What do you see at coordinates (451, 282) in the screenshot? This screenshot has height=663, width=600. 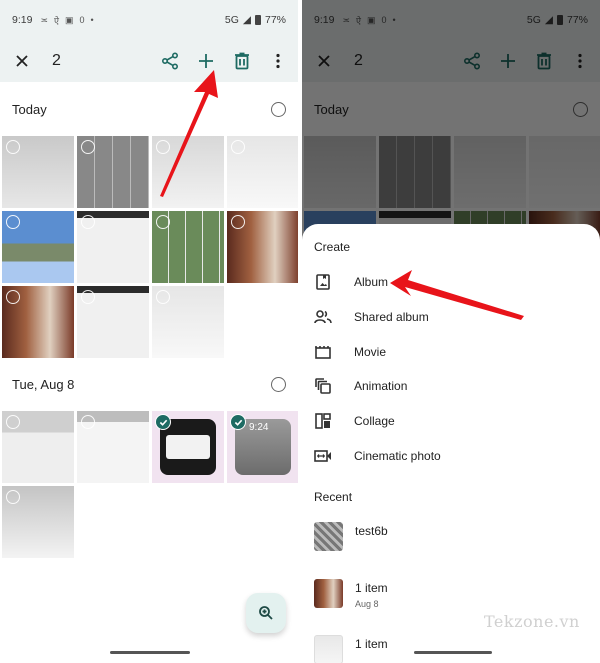 I see `menu-item-album: Album` at bounding box center [451, 282].